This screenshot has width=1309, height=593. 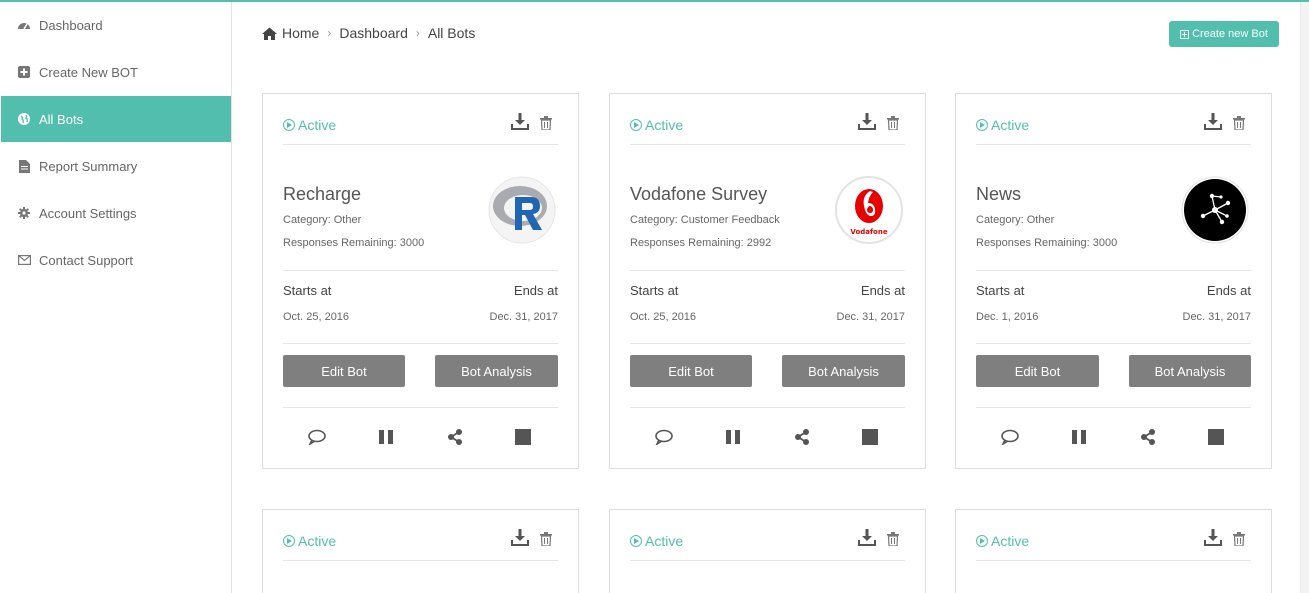 I want to click on sidebar-item-label: Report Summary, so click(x=88, y=166).